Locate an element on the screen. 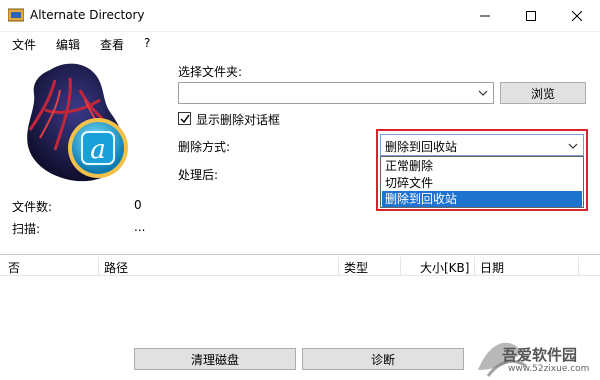  folder-combobox is located at coordinates (336, 93).